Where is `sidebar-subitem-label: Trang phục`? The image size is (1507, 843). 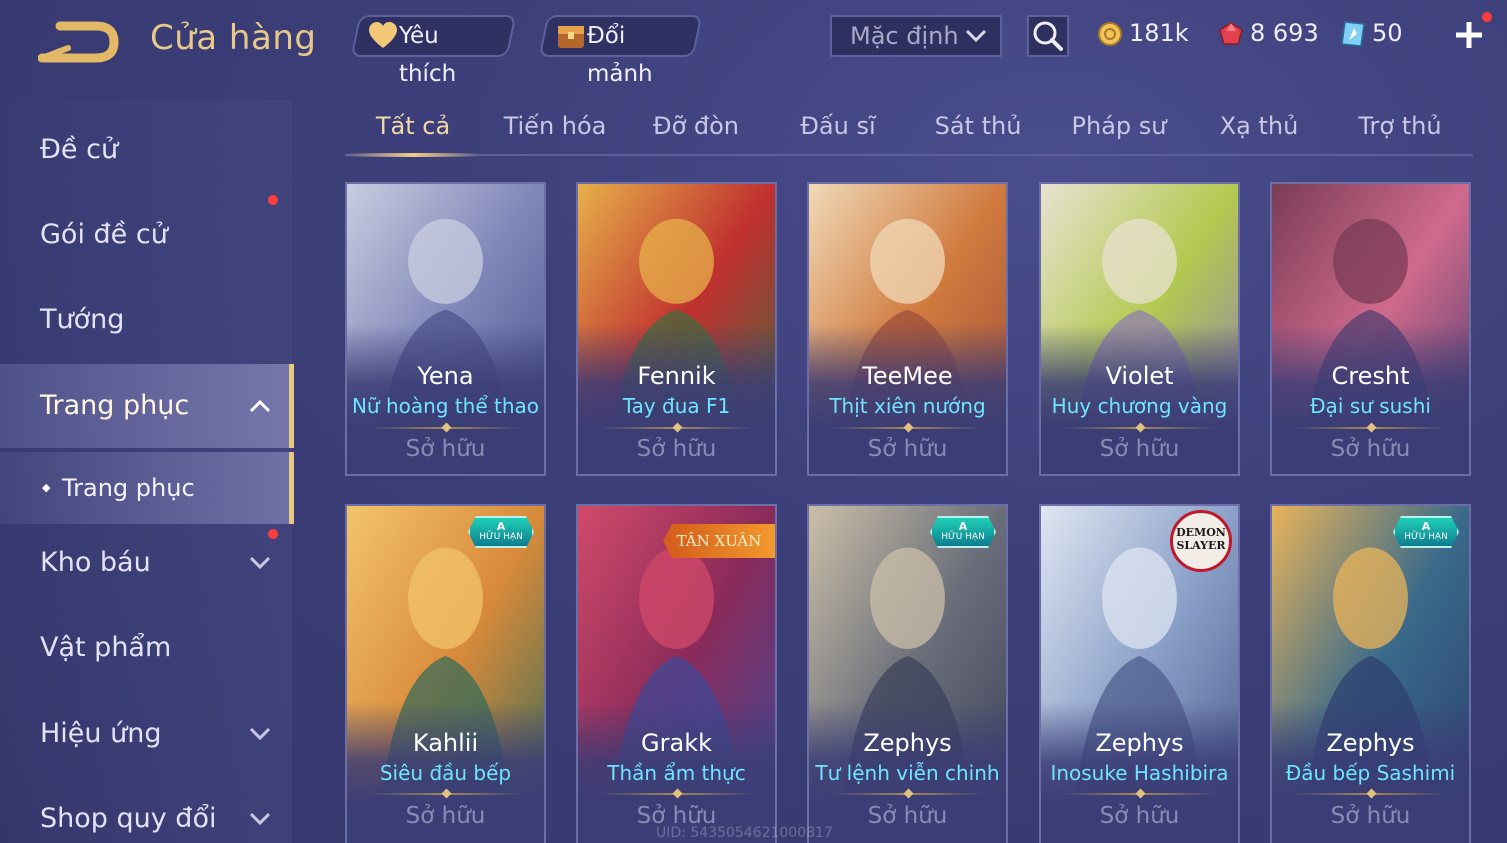
sidebar-subitem-label: Trang phục is located at coordinates (128, 488).